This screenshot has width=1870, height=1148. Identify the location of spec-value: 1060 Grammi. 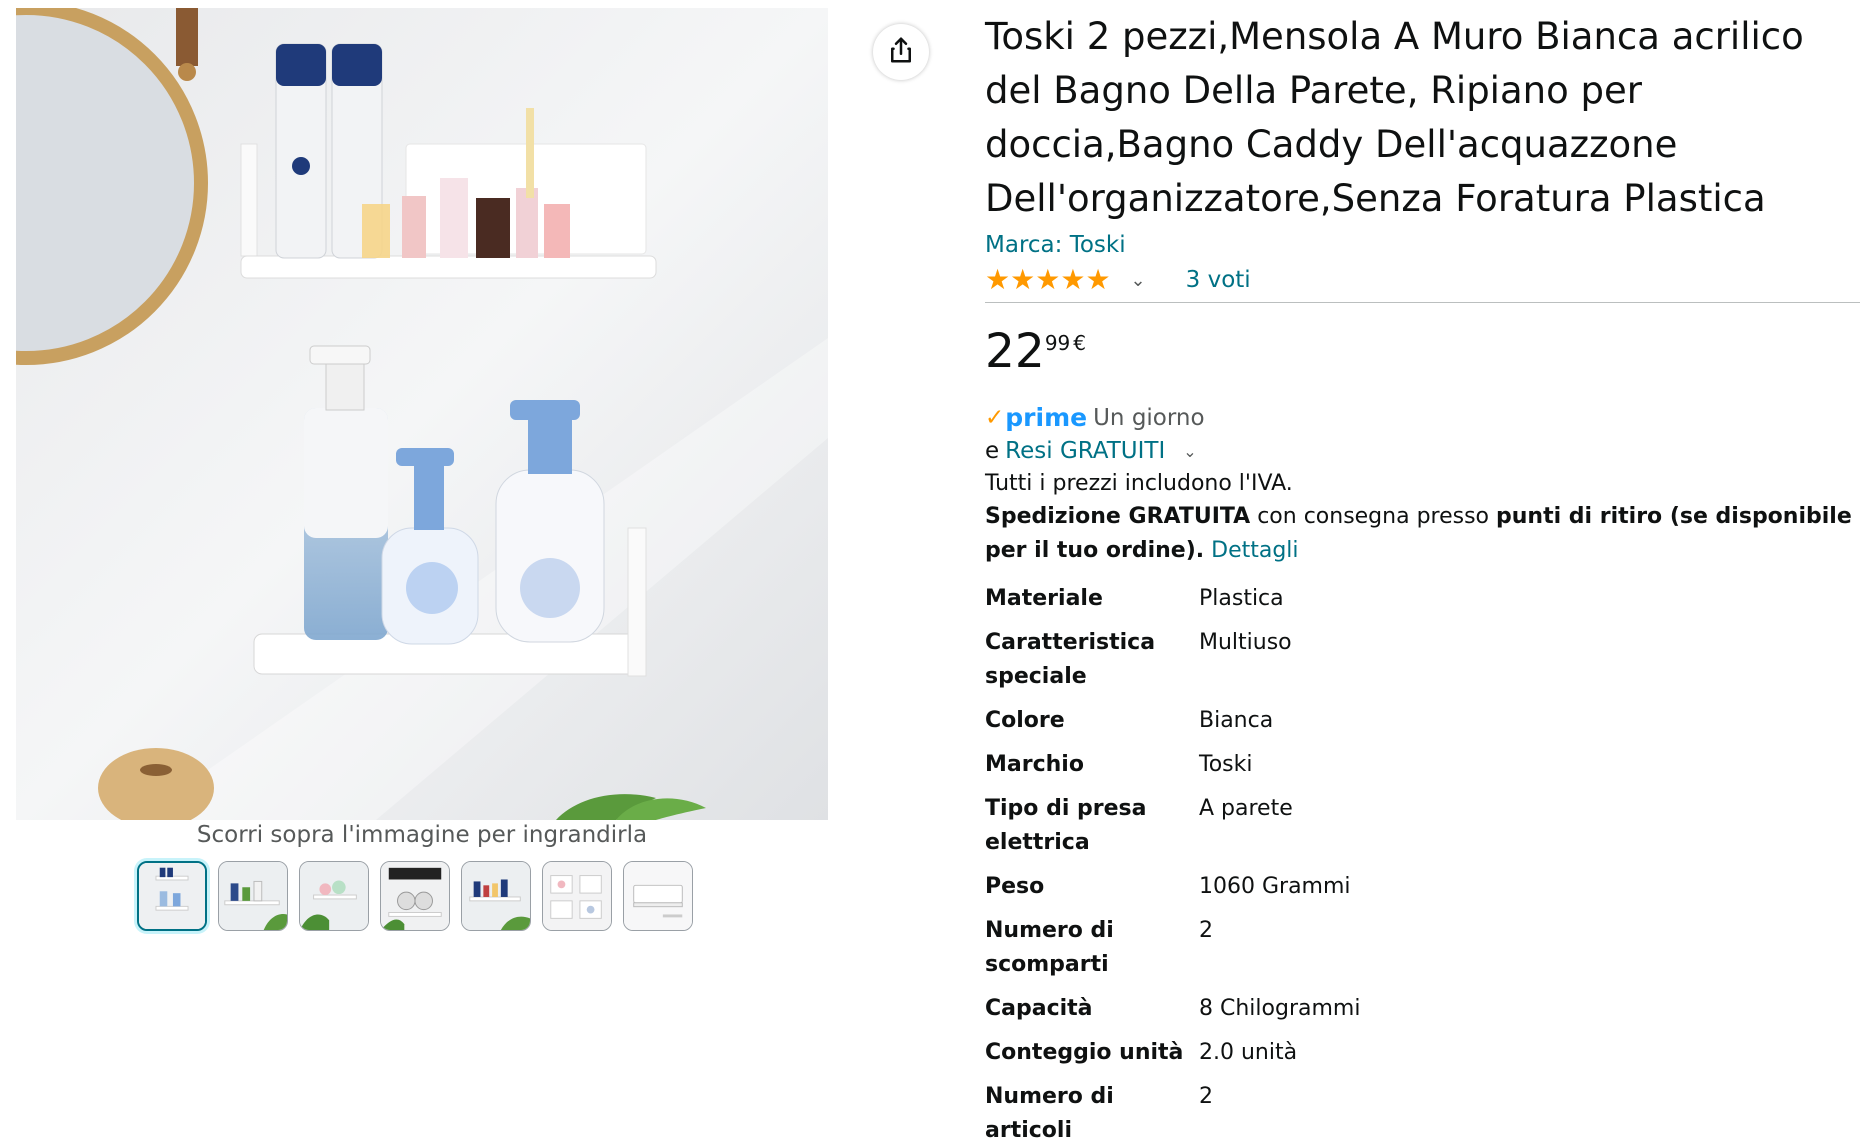
(1275, 886).